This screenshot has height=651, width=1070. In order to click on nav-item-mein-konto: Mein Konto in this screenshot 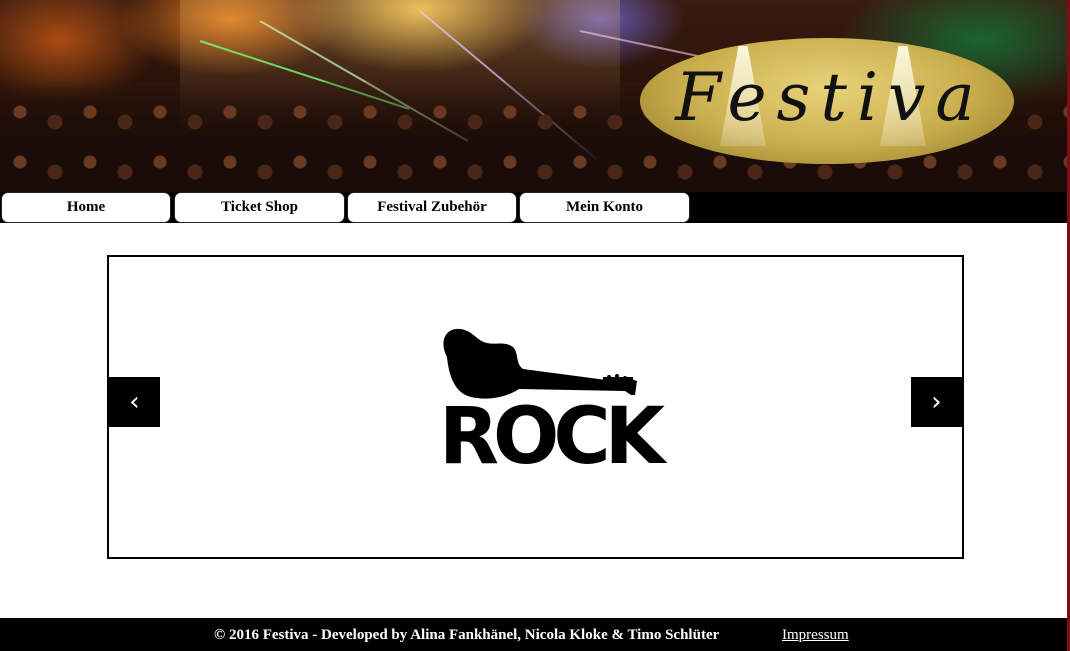, I will do `click(604, 207)`.